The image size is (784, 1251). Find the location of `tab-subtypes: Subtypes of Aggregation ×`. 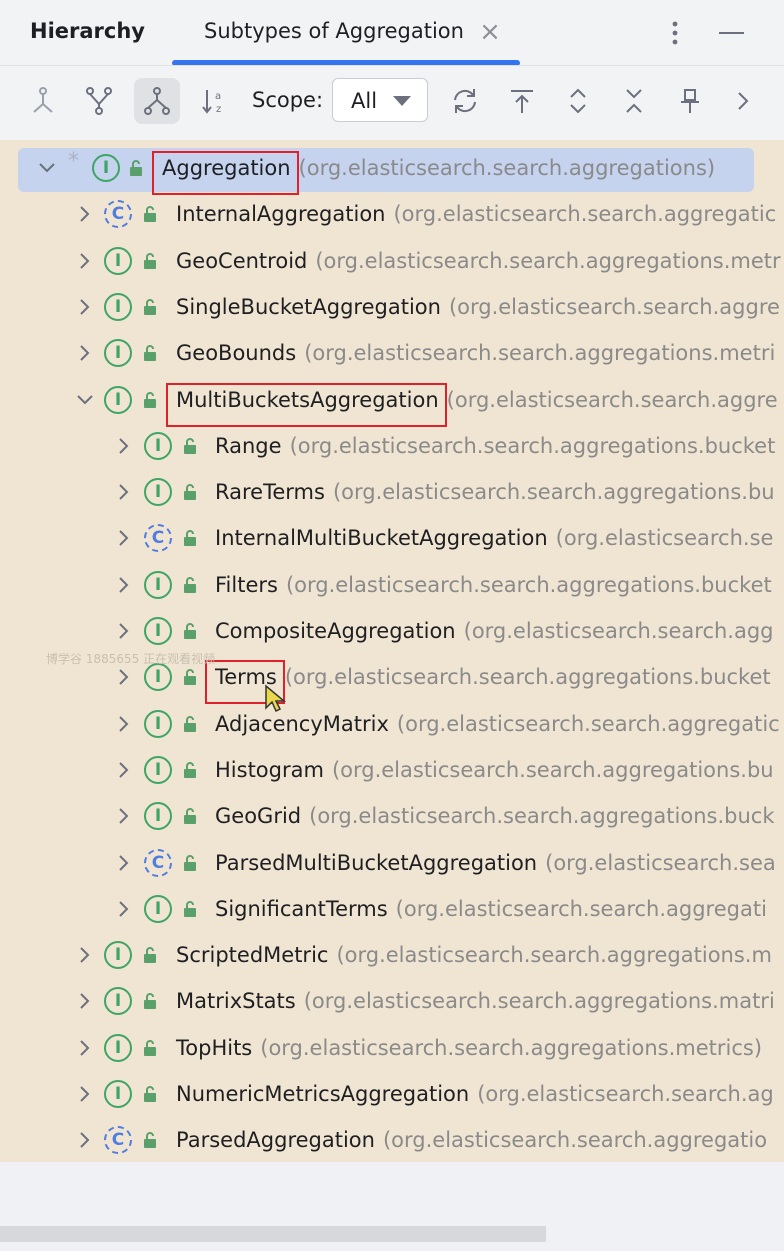

tab-subtypes: Subtypes of Aggregation × is located at coordinates (346, 33).